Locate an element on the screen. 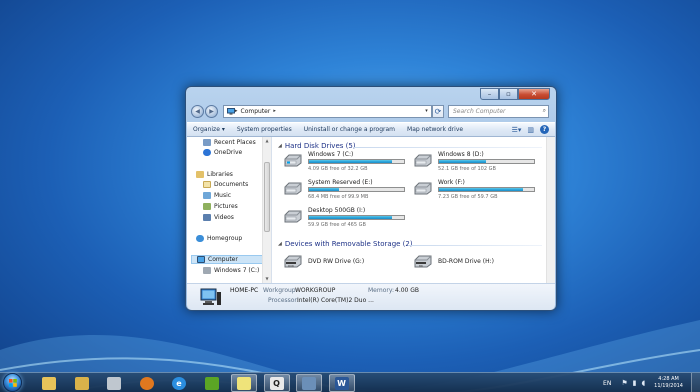 This screenshot has width=700, height=392. group-divider is located at coordinates (475, 245).